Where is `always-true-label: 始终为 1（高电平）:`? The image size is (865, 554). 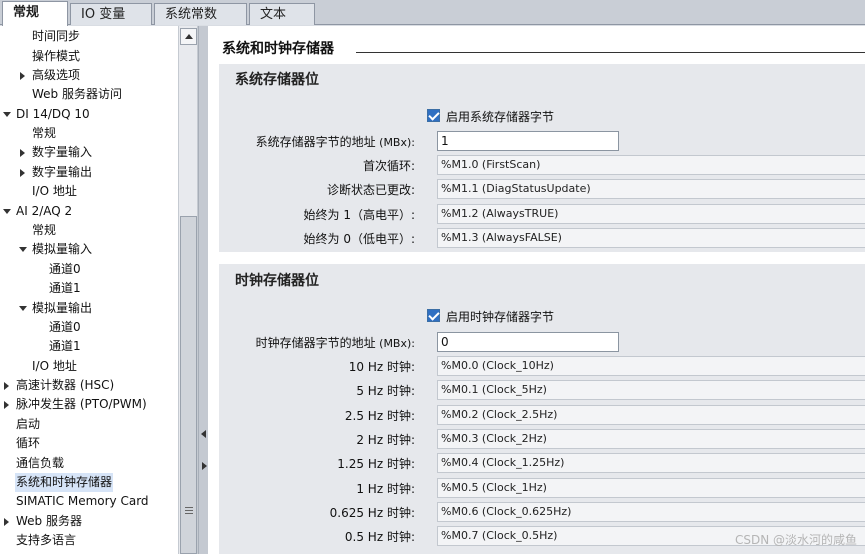 always-true-label: 始终为 1（高电平）: is located at coordinates (359, 215).